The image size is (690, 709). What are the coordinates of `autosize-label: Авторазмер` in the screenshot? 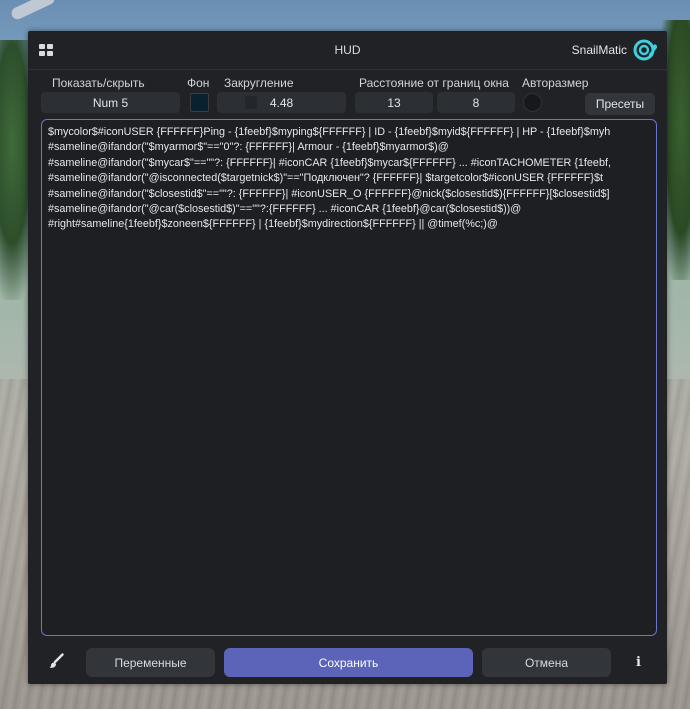 It's located at (555, 83).